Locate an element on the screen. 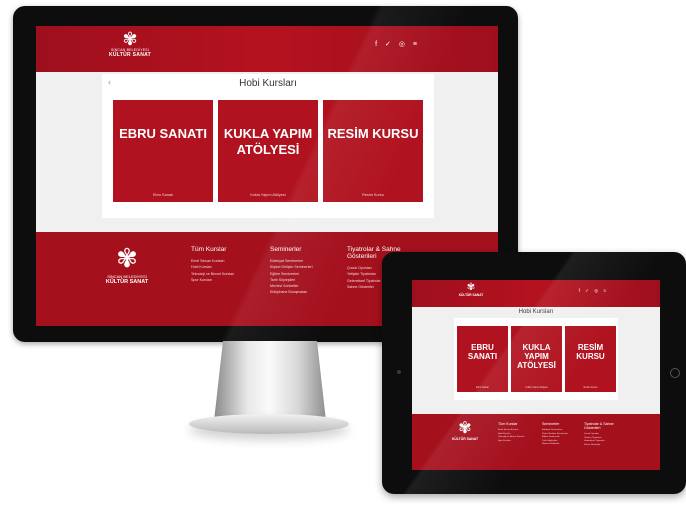 The width and height of the screenshot is (686, 509). social-icons: f ✓ ◎ ≡ is located at coordinates (397, 44).